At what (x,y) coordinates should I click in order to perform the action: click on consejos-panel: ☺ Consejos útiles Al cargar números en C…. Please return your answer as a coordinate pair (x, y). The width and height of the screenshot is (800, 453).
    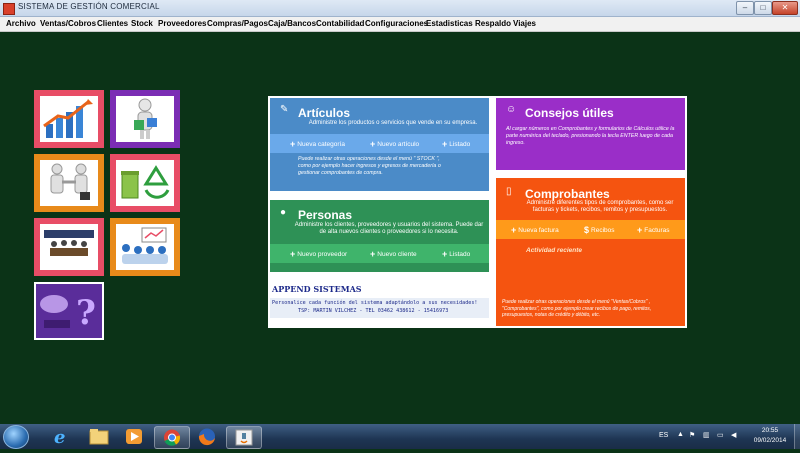
    Looking at the image, I should click on (590, 134).